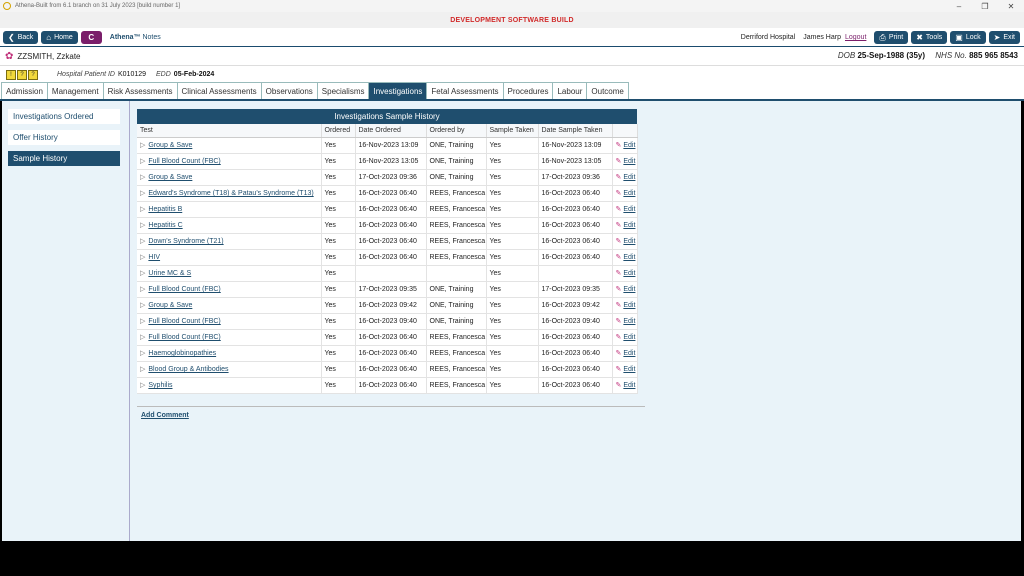 This screenshot has width=1024, height=576. What do you see at coordinates (456, 131) in the screenshot?
I see `column-header-ordered-by: Ordered by` at bounding box center [456, 131].